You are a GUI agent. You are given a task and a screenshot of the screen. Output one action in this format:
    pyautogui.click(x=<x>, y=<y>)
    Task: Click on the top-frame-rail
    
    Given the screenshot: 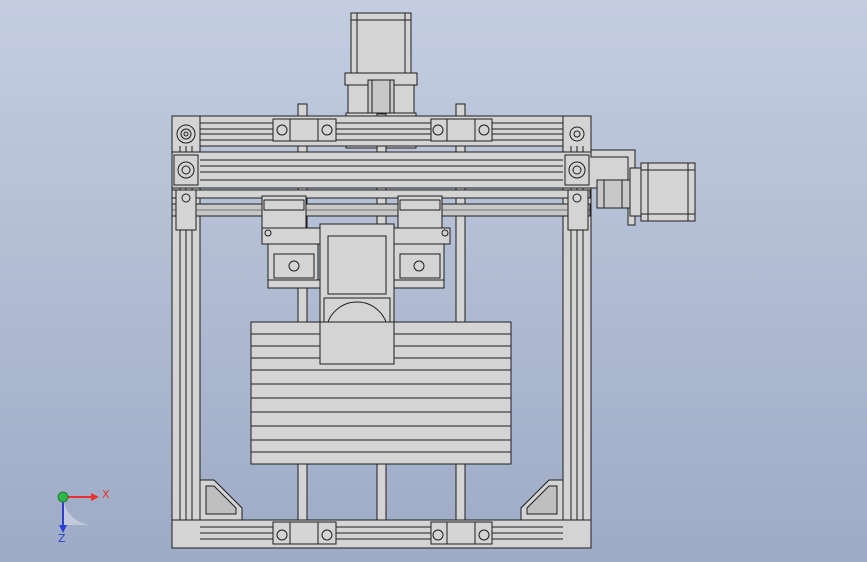 What is the action you would take?
    pyautogui.click(x=381, y=131)
    